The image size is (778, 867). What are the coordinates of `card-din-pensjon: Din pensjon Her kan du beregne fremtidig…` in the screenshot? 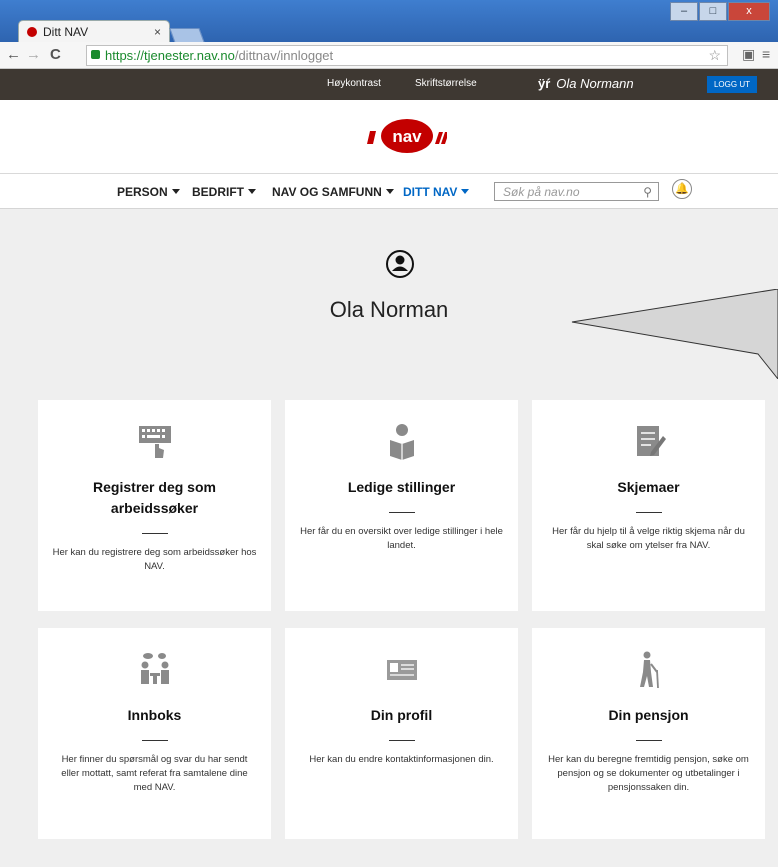 It's located at (648, 733).